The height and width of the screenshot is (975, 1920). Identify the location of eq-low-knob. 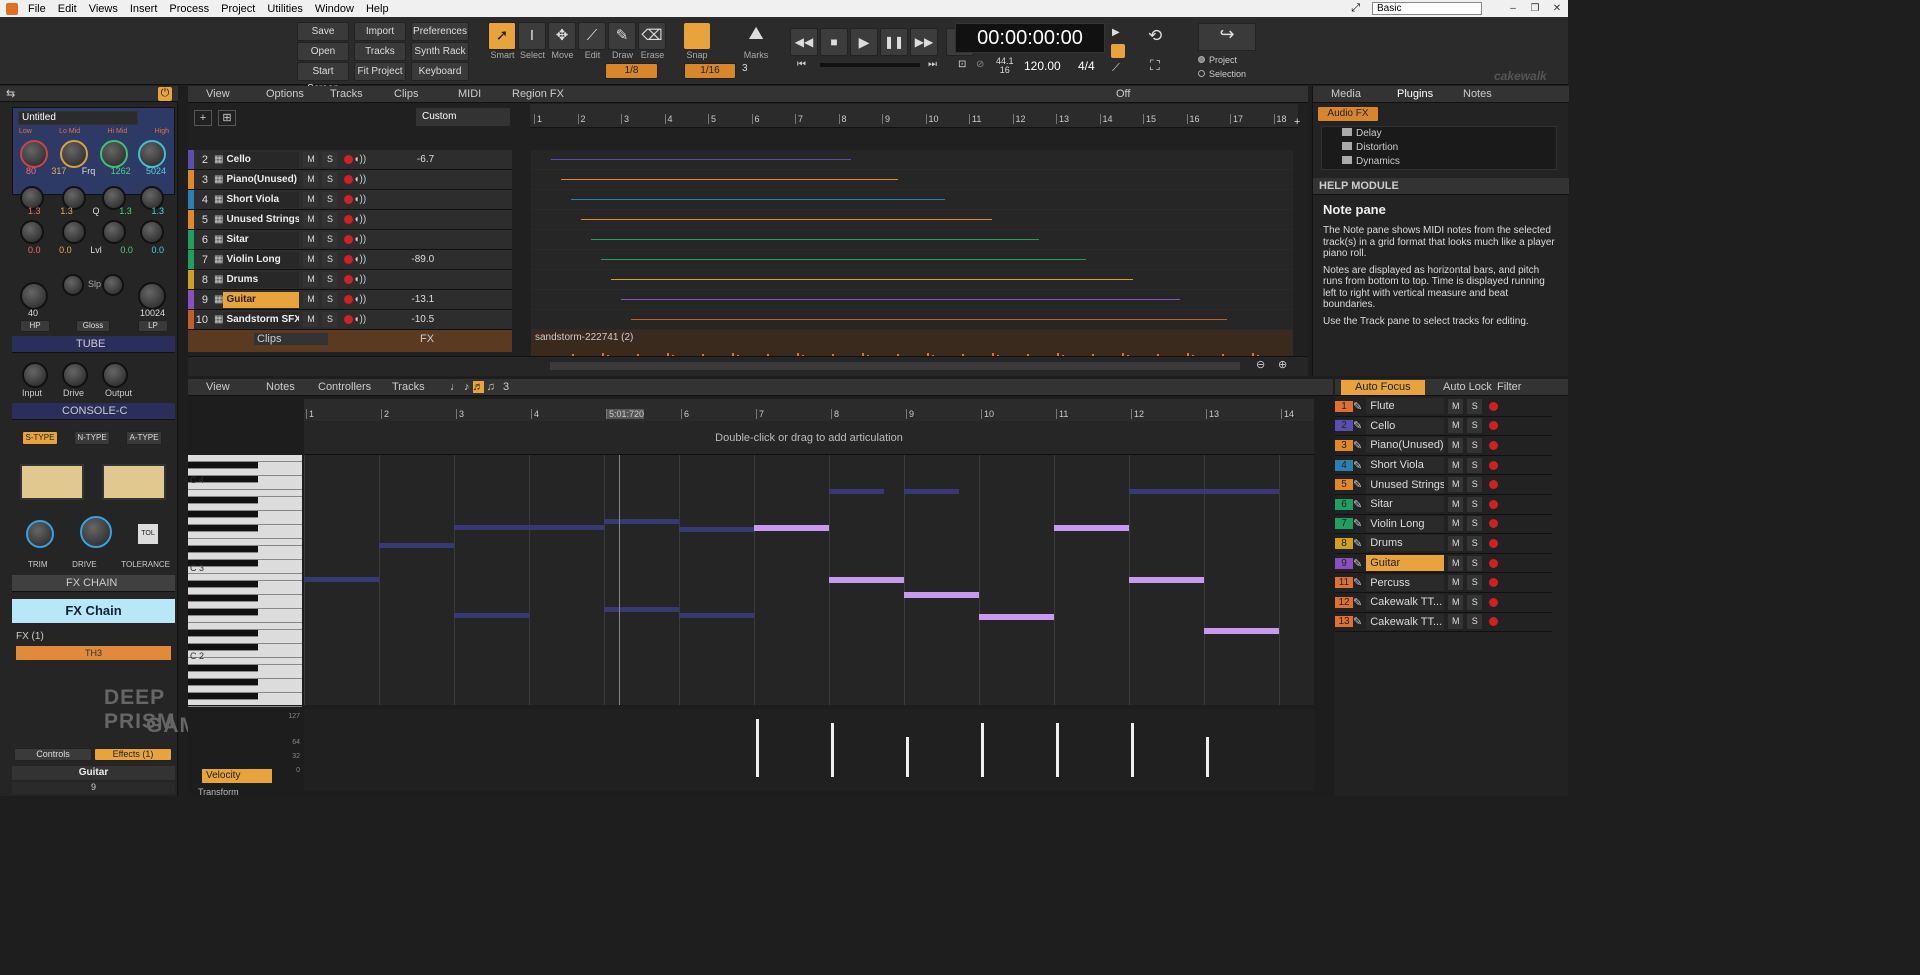
(34, 154).